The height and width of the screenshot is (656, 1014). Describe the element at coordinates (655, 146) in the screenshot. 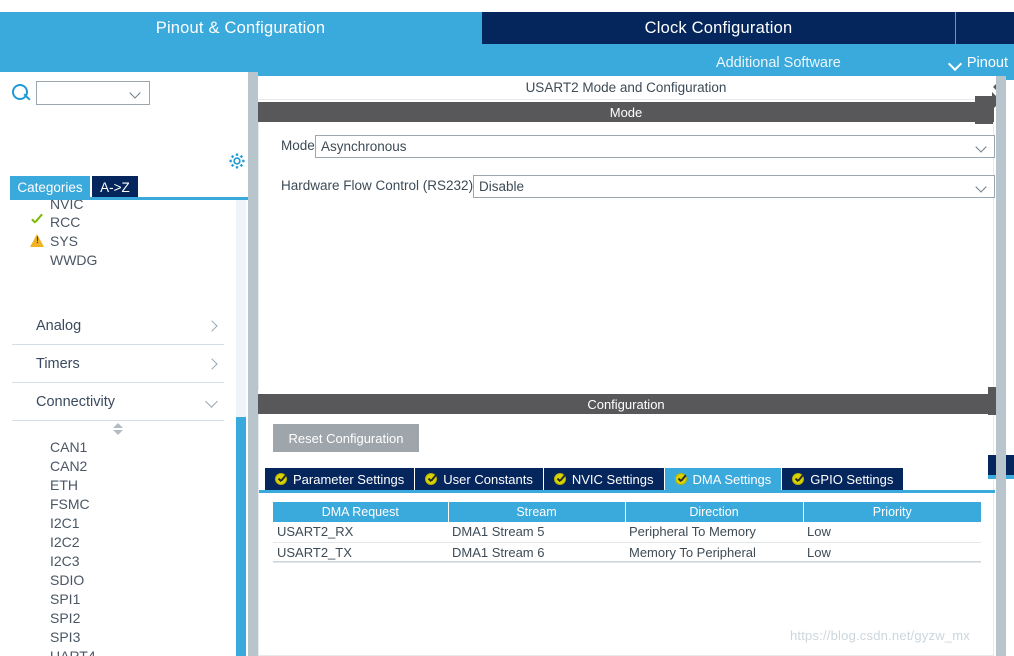

I see `mode-select: Asynchronous` at that location.